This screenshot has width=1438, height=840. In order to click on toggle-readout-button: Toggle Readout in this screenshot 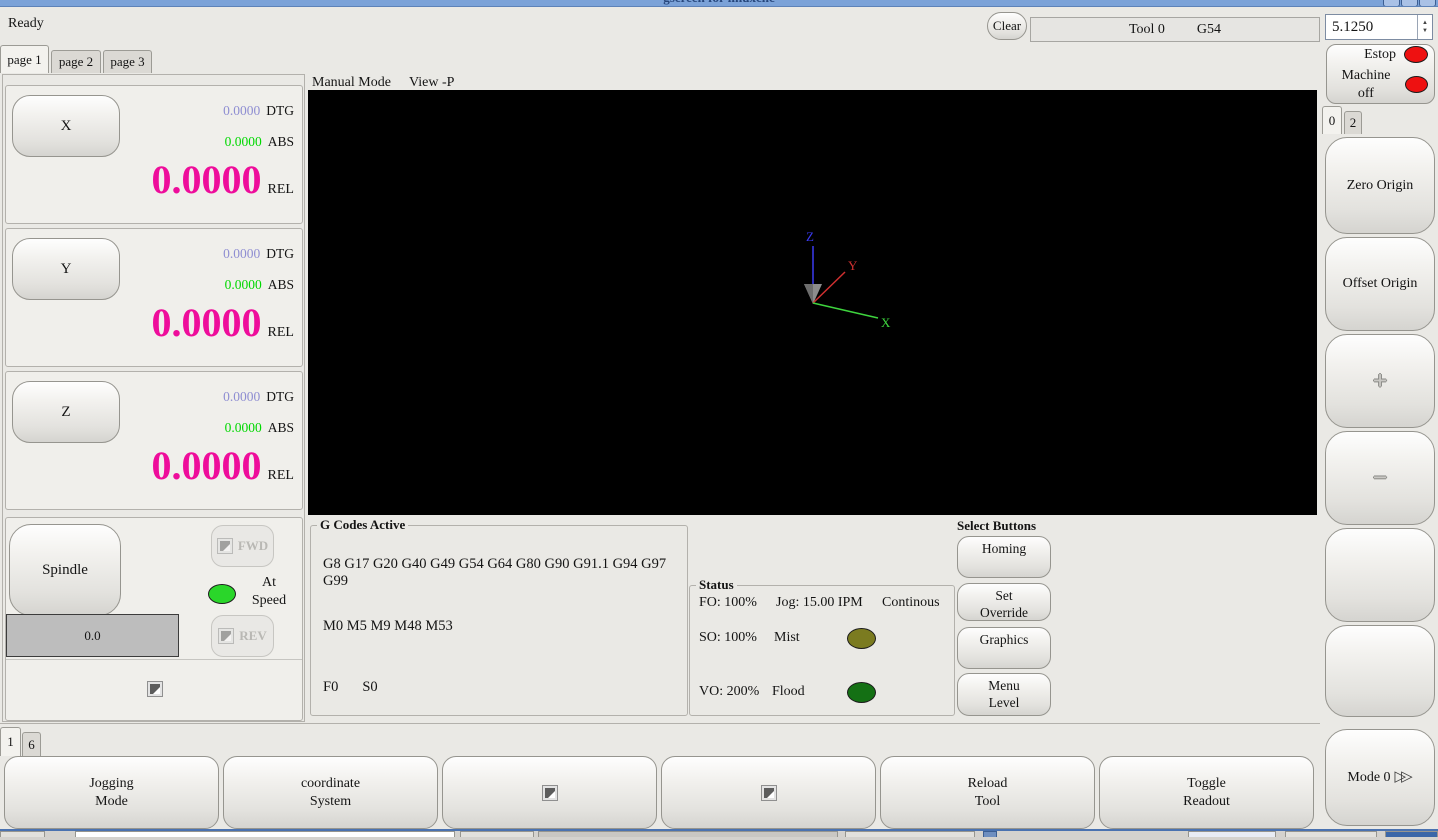, I will do `click(1206, 792)`.